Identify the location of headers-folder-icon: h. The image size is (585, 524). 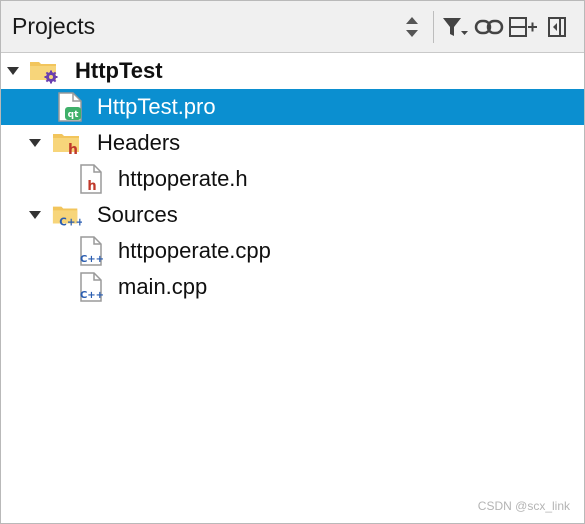
(67, 143).